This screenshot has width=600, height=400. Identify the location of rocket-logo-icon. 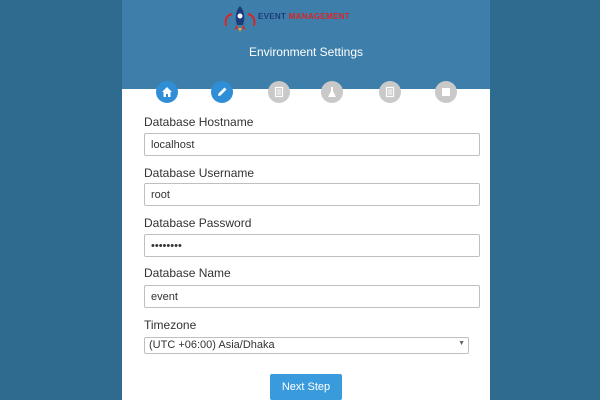
(240, 19).